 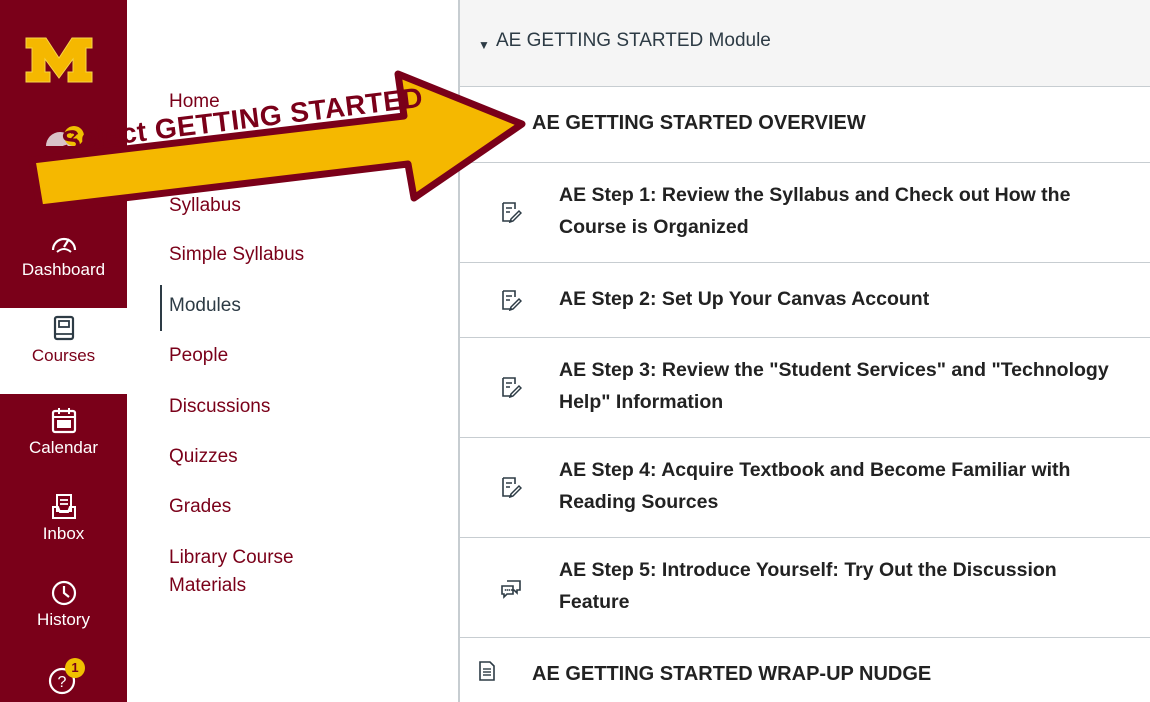 What do you see at coordinates (839, 299) in the screenshot?
I see `module-item-title: AE Step 2: Set Up Your Canvas Account` at bounding box center [839, 299].